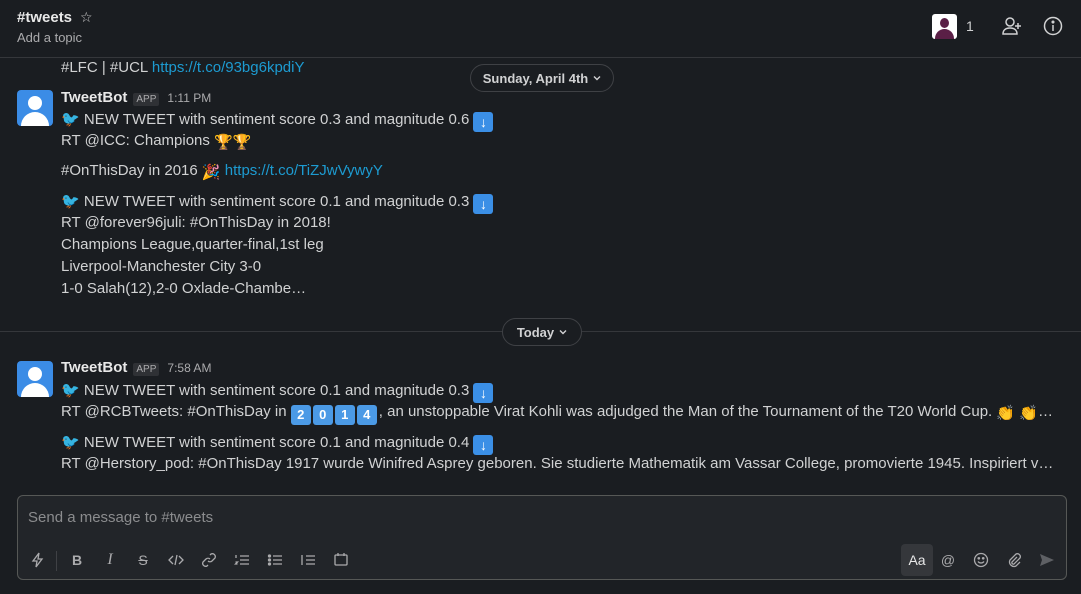 Image resolution: width=1081 pixels, height=594 pixels. I want to click on message-author: TweetBot APP 7:58 AM, so click(136, 367).